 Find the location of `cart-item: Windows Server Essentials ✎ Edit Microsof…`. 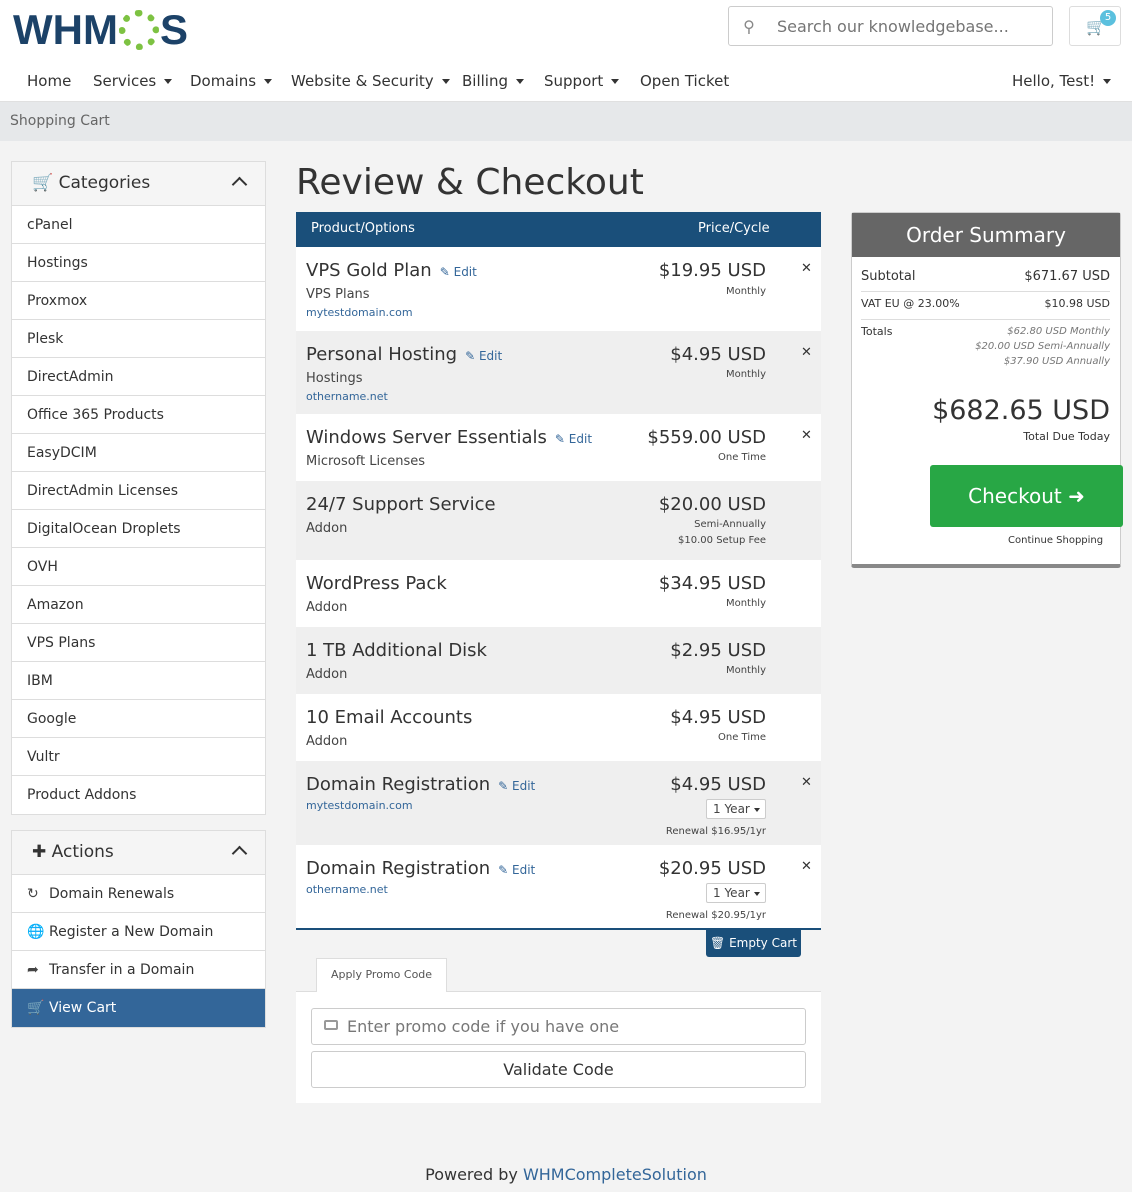

cart-item: Windows Server Essentials ✎ Edit Microsof… is located at coordinates (558, 447).